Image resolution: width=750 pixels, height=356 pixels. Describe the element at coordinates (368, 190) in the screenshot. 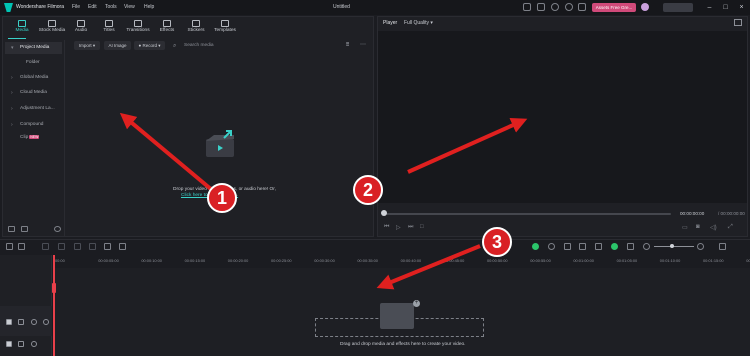

I see `annotation-marker-2: 2` at that location.